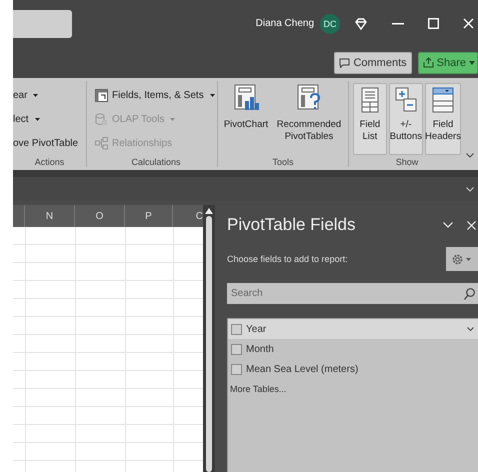 This screenshot has height=472, width=478. What do you see at coordinates (353, 369) in the screenshot?
I see `field-row: Mean Sea Level (meters)` at bounding box center [353, 369].